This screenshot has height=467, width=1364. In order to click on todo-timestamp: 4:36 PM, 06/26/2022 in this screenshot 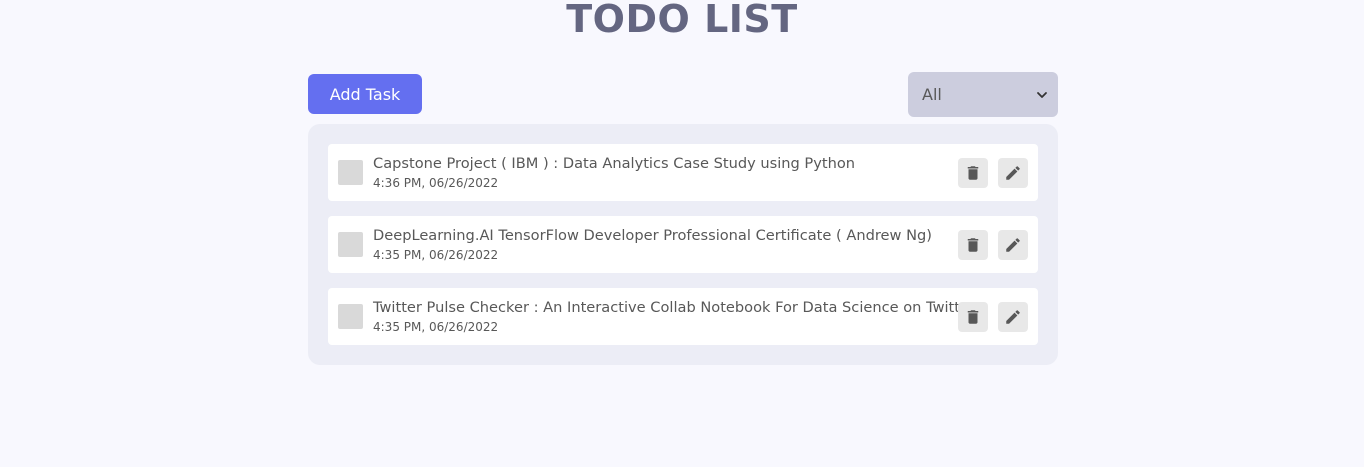, I will do `click(436, 183)`.